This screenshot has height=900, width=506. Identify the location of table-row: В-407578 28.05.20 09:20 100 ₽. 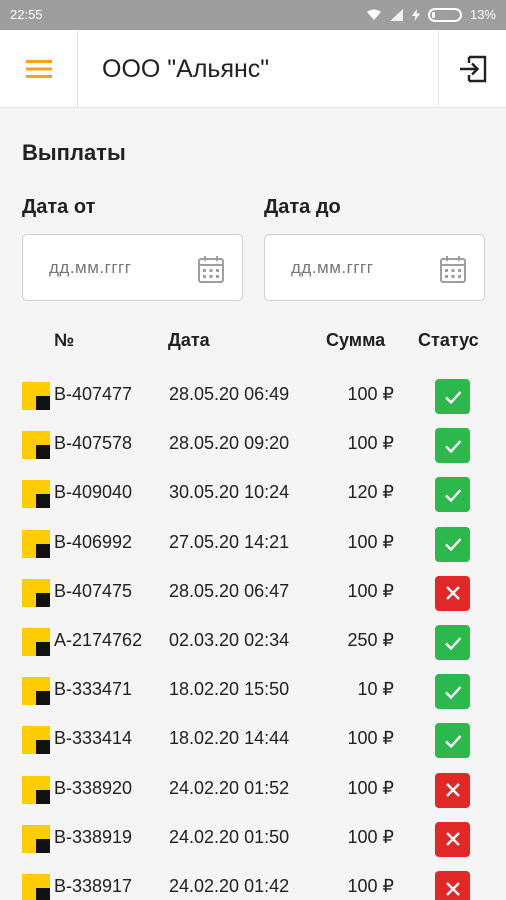
(253, 446).